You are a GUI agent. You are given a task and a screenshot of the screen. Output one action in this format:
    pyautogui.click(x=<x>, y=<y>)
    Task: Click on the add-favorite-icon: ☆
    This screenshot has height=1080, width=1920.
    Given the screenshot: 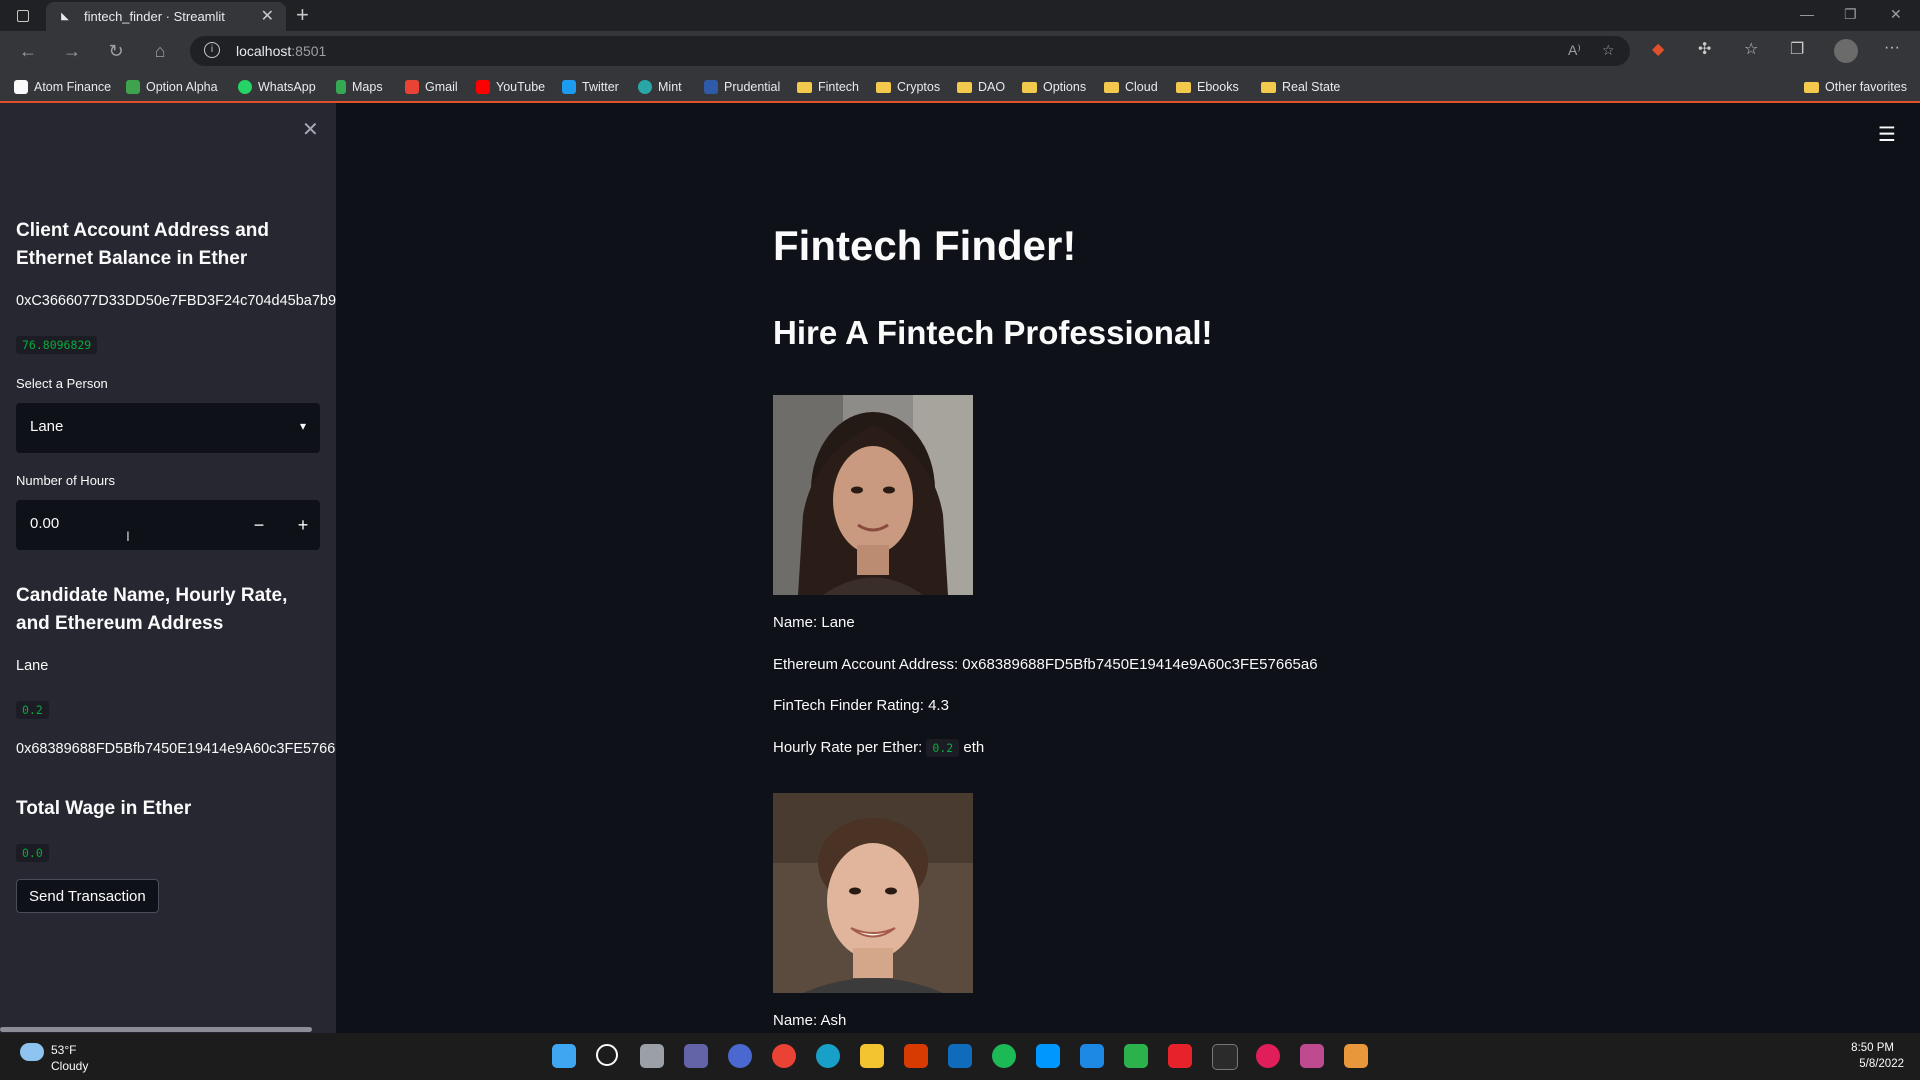 What is the action you would take?
    pyautogui.click(x=1608, y=50)
    